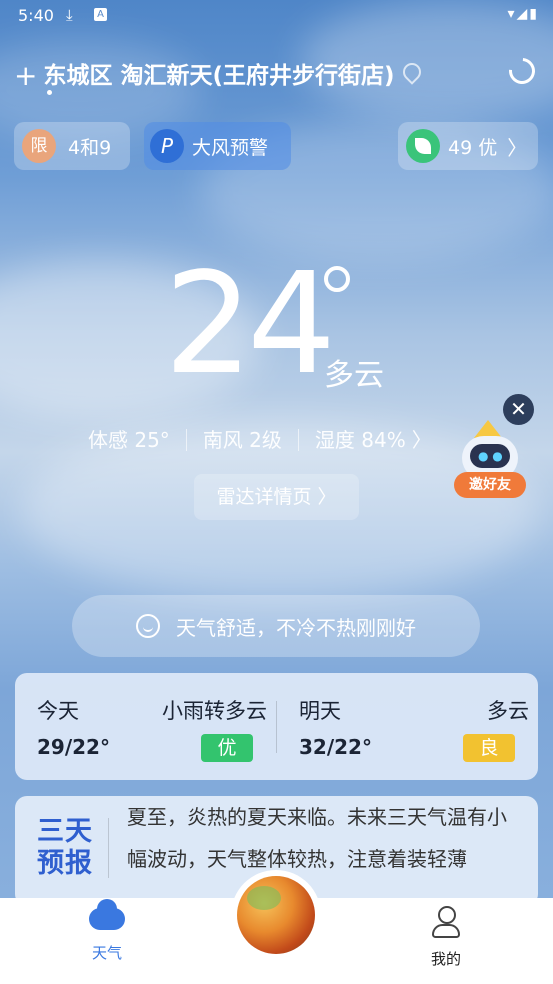 Image resolution: width=553 pixels, height=984 pixels. What do you see at coordinates (490, 458) in the screenshot?
I see `invite-friend-robot: ● ● 邀好友` at bounding box center [490, 458].